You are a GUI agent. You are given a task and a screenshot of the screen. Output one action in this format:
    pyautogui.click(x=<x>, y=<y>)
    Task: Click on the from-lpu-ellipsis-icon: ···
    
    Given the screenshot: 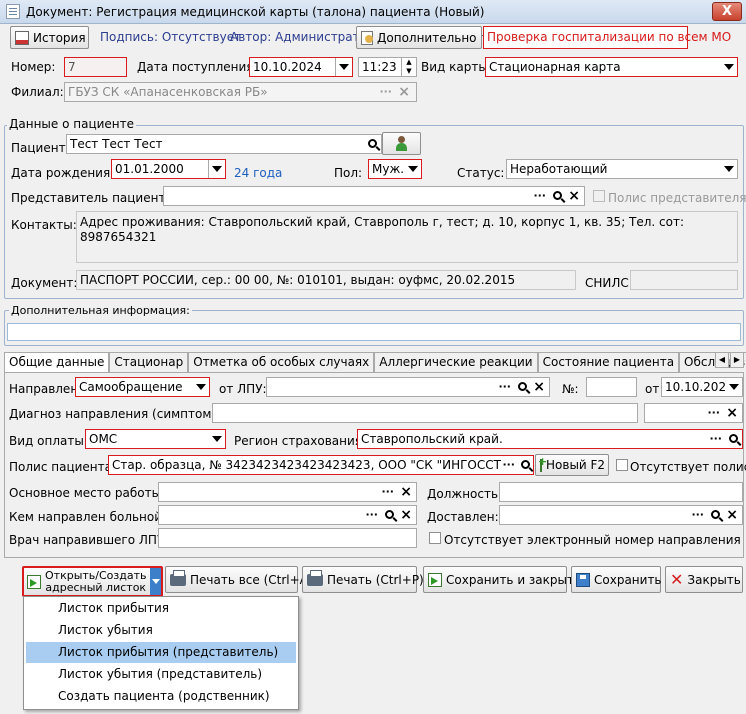 What is the action you would take?
    pyautogui.click(x=504, y=387)
    